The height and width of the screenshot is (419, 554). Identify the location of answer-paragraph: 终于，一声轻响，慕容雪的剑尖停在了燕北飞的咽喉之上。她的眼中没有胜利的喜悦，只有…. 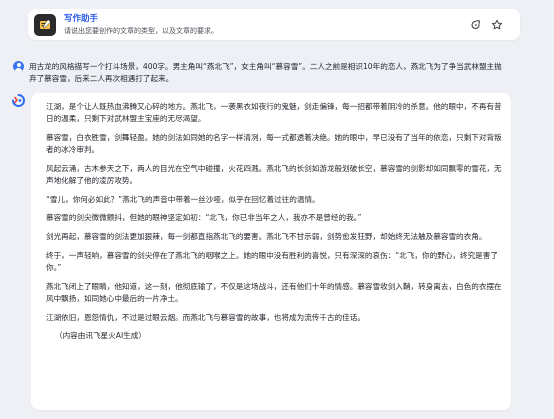
(272, 261).